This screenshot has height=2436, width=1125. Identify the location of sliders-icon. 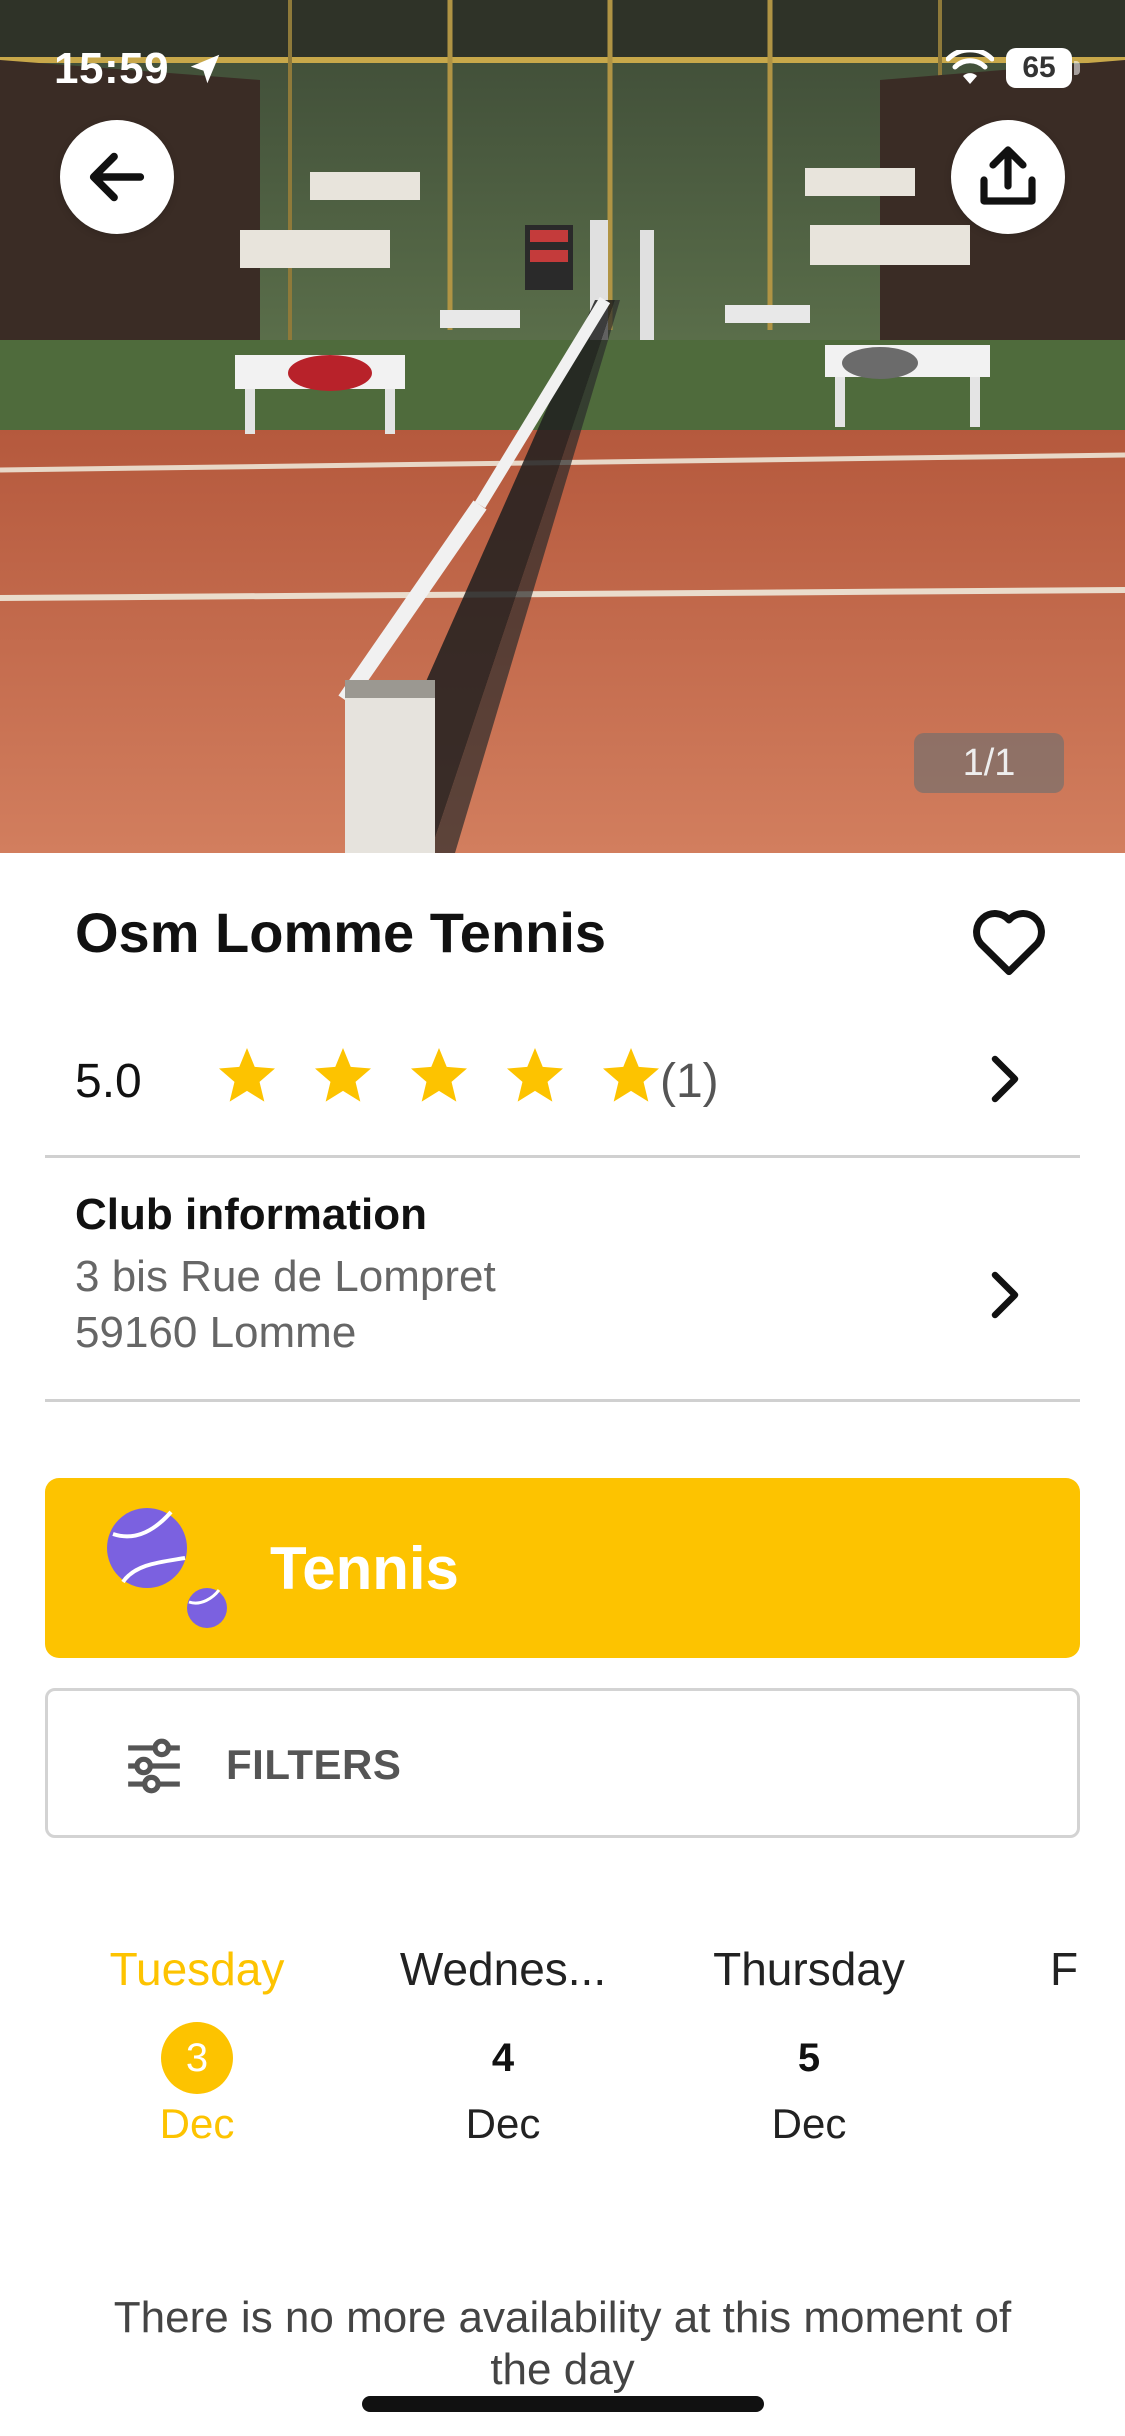
(154, 1766).